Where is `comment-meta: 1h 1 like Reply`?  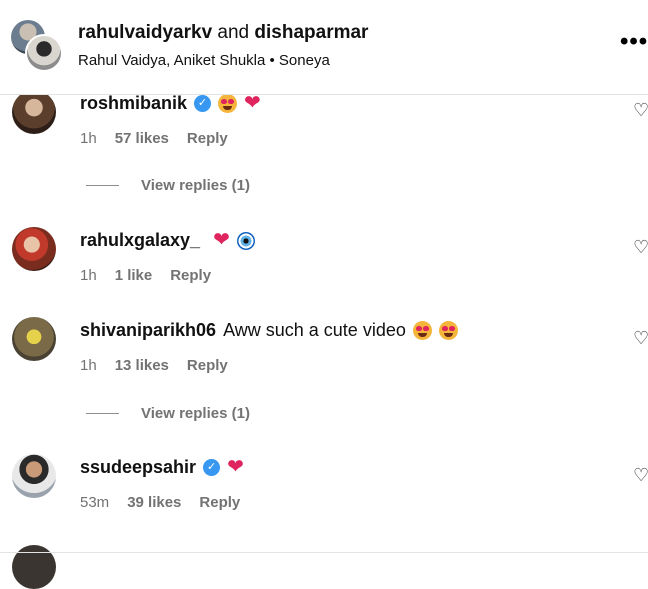 comment-meta: 1h 1 like Reply is located at coordinates (145, 275).